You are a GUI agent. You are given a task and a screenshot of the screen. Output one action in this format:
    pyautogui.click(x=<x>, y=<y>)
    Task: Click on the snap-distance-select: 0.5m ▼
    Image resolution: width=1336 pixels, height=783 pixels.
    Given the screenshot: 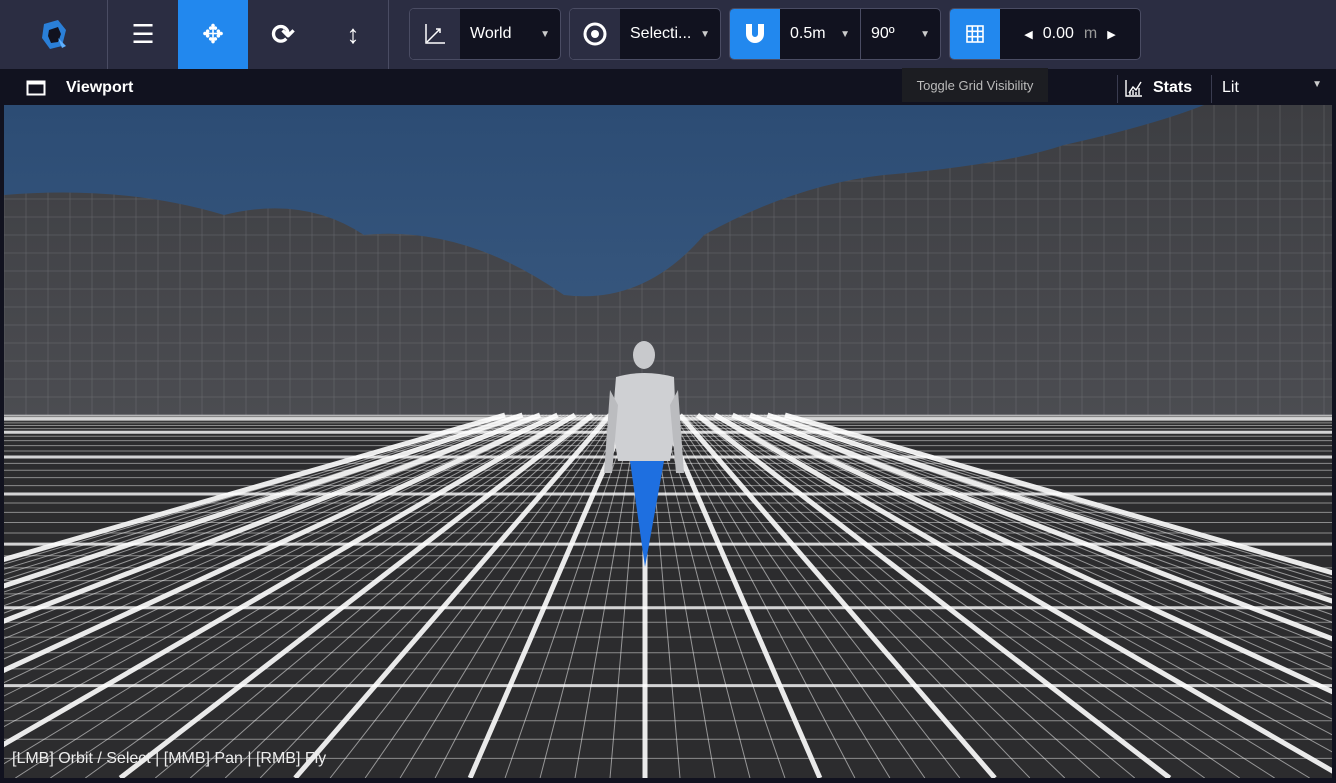 What is the action you would take?
    pyautogui.click(x=820, y=34)
    